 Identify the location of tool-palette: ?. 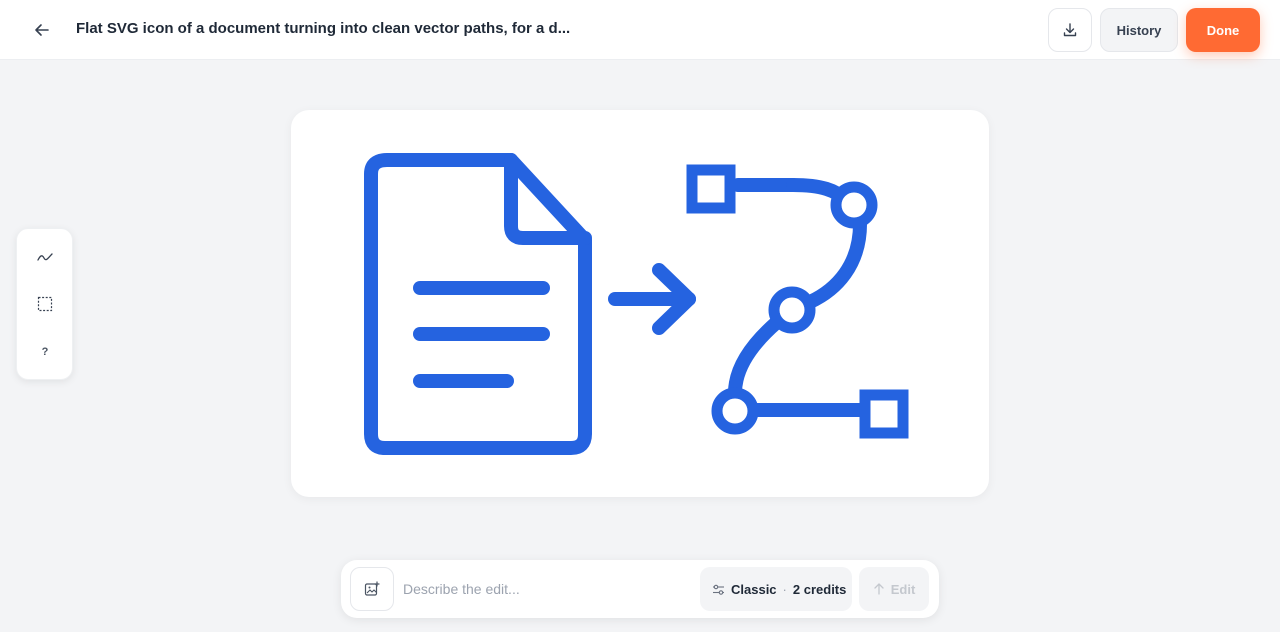
(44, 304).